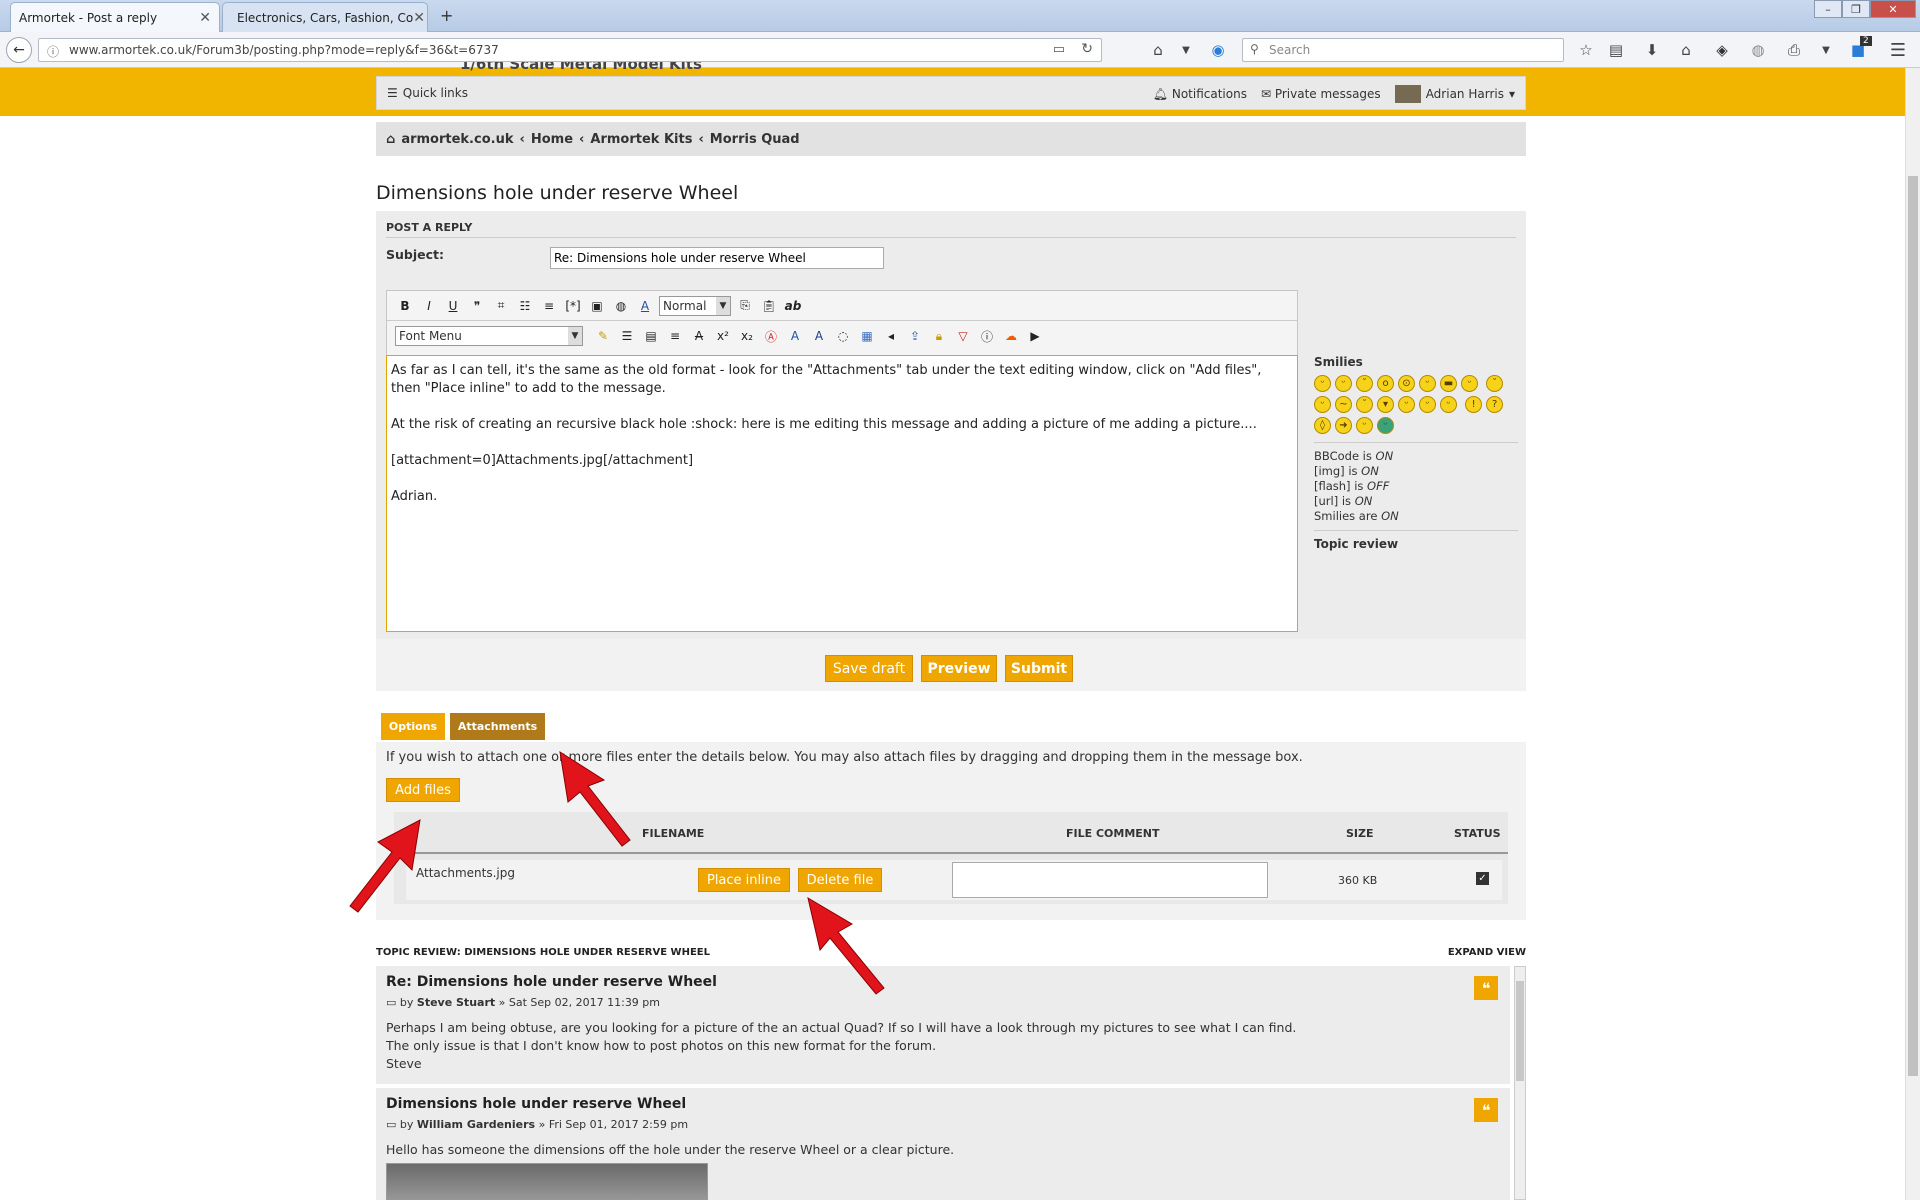  What do you see at coordinates (1454, 94) in the screenshot?
I see `user-menu: Adrian Harris ▾` at bounding box center [1454, 94].